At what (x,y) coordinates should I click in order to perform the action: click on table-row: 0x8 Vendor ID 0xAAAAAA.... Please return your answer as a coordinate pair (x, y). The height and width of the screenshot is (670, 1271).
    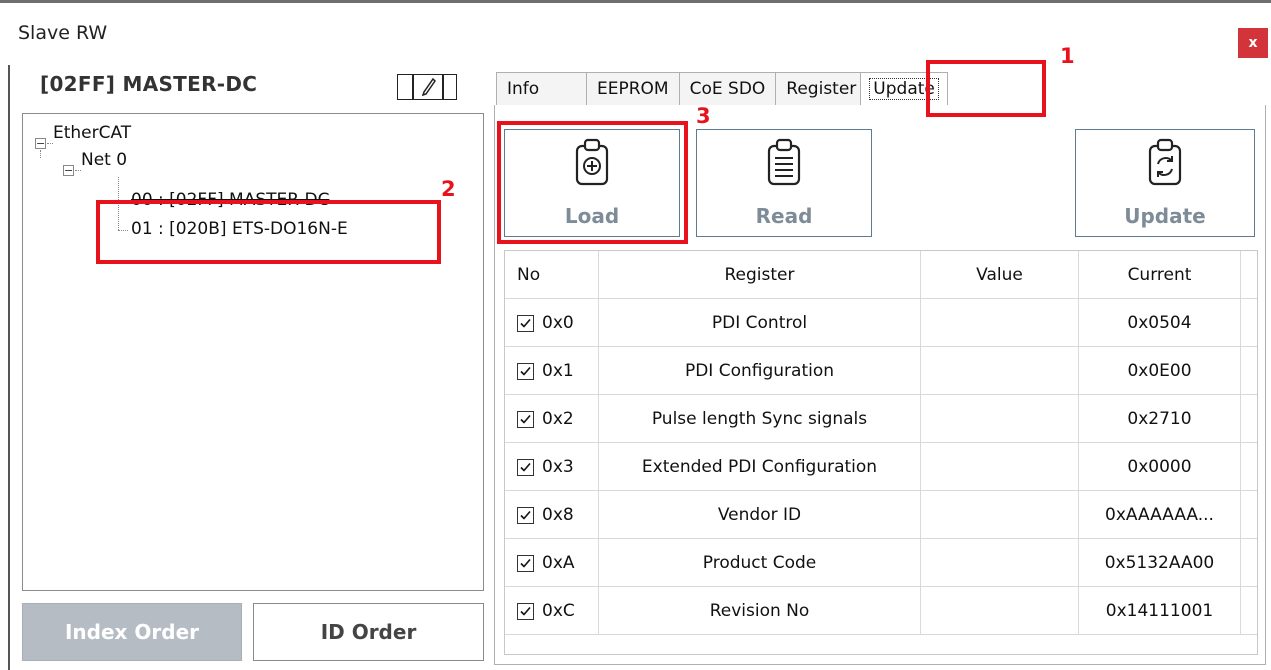
    Looking at the image, I should click on (881, 515).